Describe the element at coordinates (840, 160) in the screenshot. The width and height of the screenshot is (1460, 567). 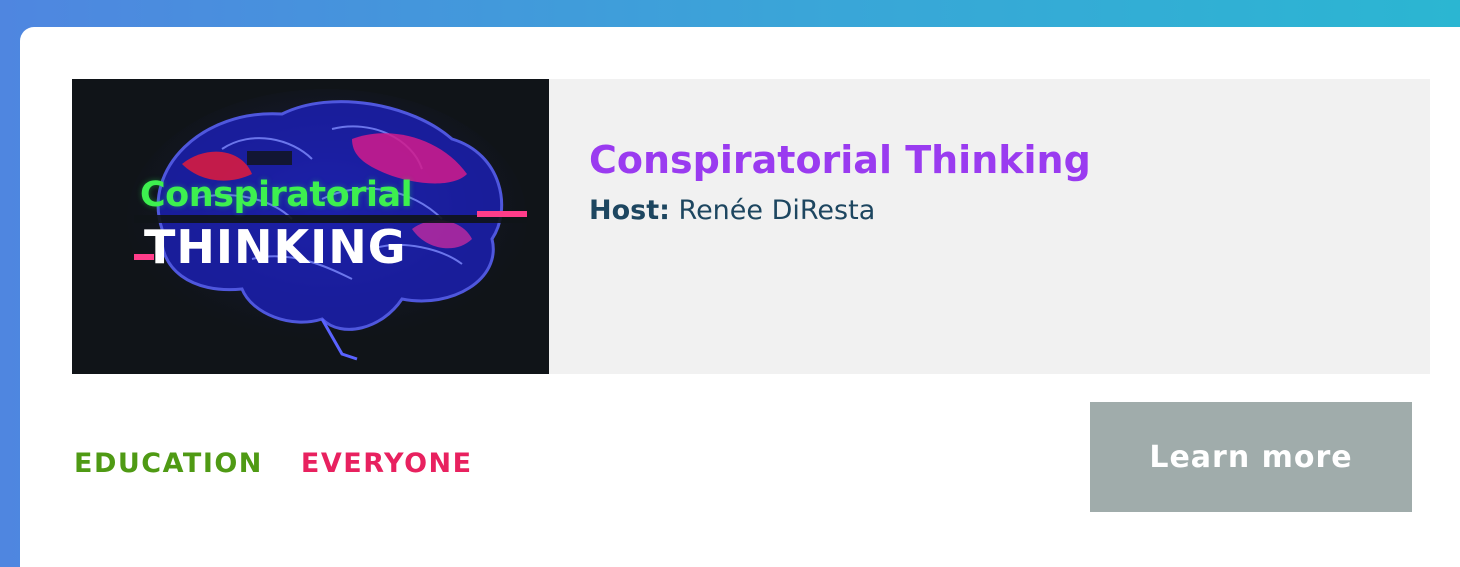
I see `podcast-title: Conspiratorial Thinking` at that location.